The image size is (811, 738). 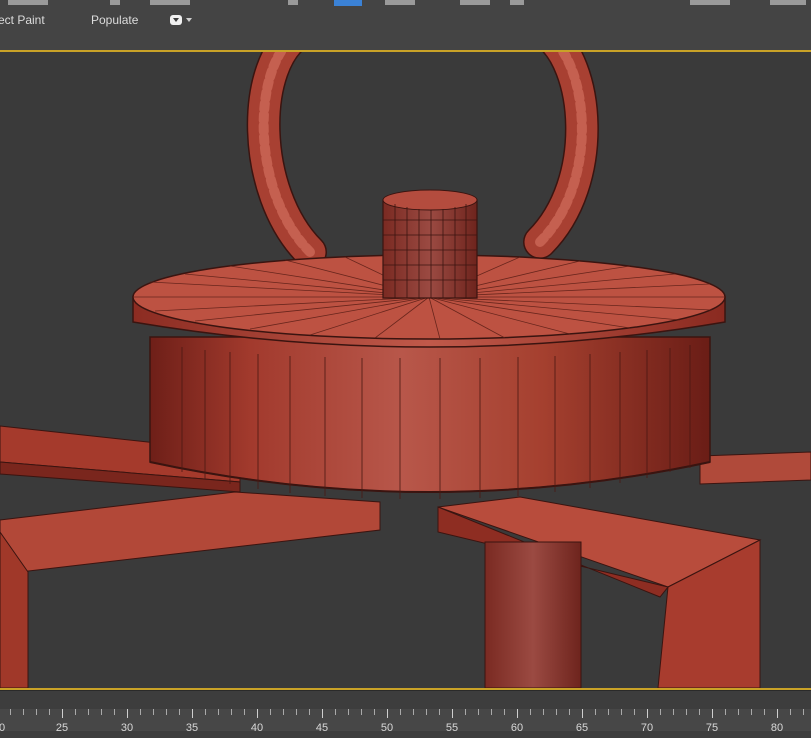 I want to click on ribbon-options-dropdown, so click(x=181, y=21).